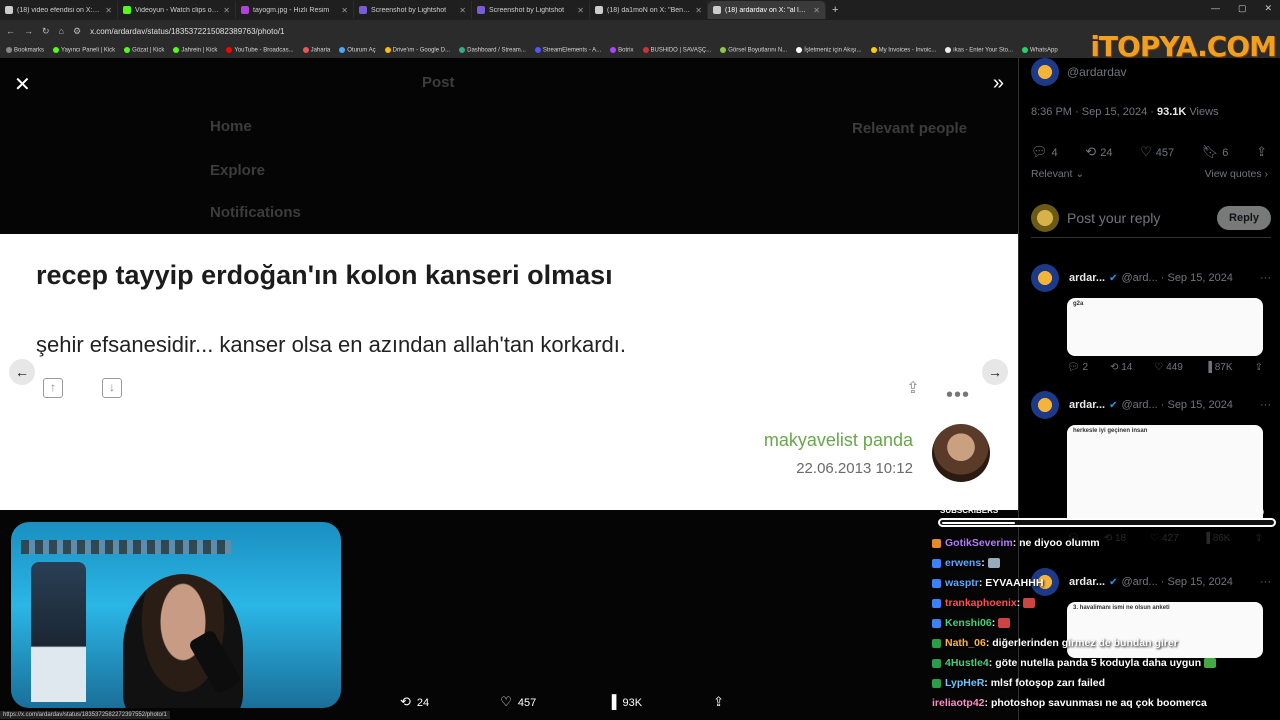 This screenshot has width=1280, height=720. Describe the element at coordinates (1044, 152) in the screenshot. I see `reply-button: 💬︎ 4` at that location.